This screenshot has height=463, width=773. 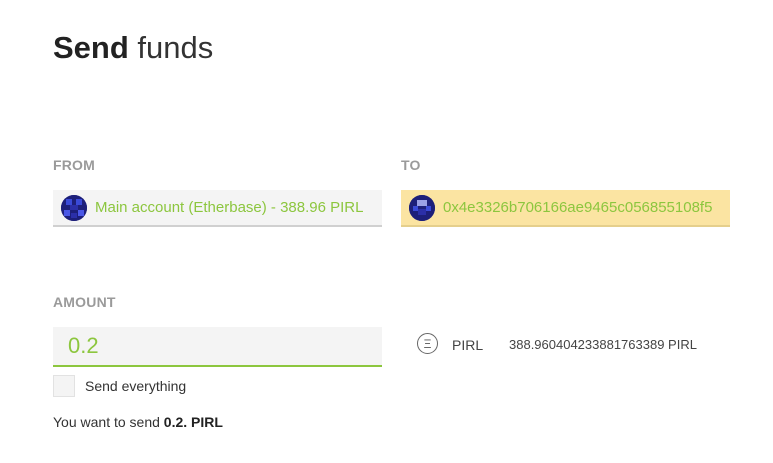 I want to click on title-strong: Send, so click(x=91, y=47).